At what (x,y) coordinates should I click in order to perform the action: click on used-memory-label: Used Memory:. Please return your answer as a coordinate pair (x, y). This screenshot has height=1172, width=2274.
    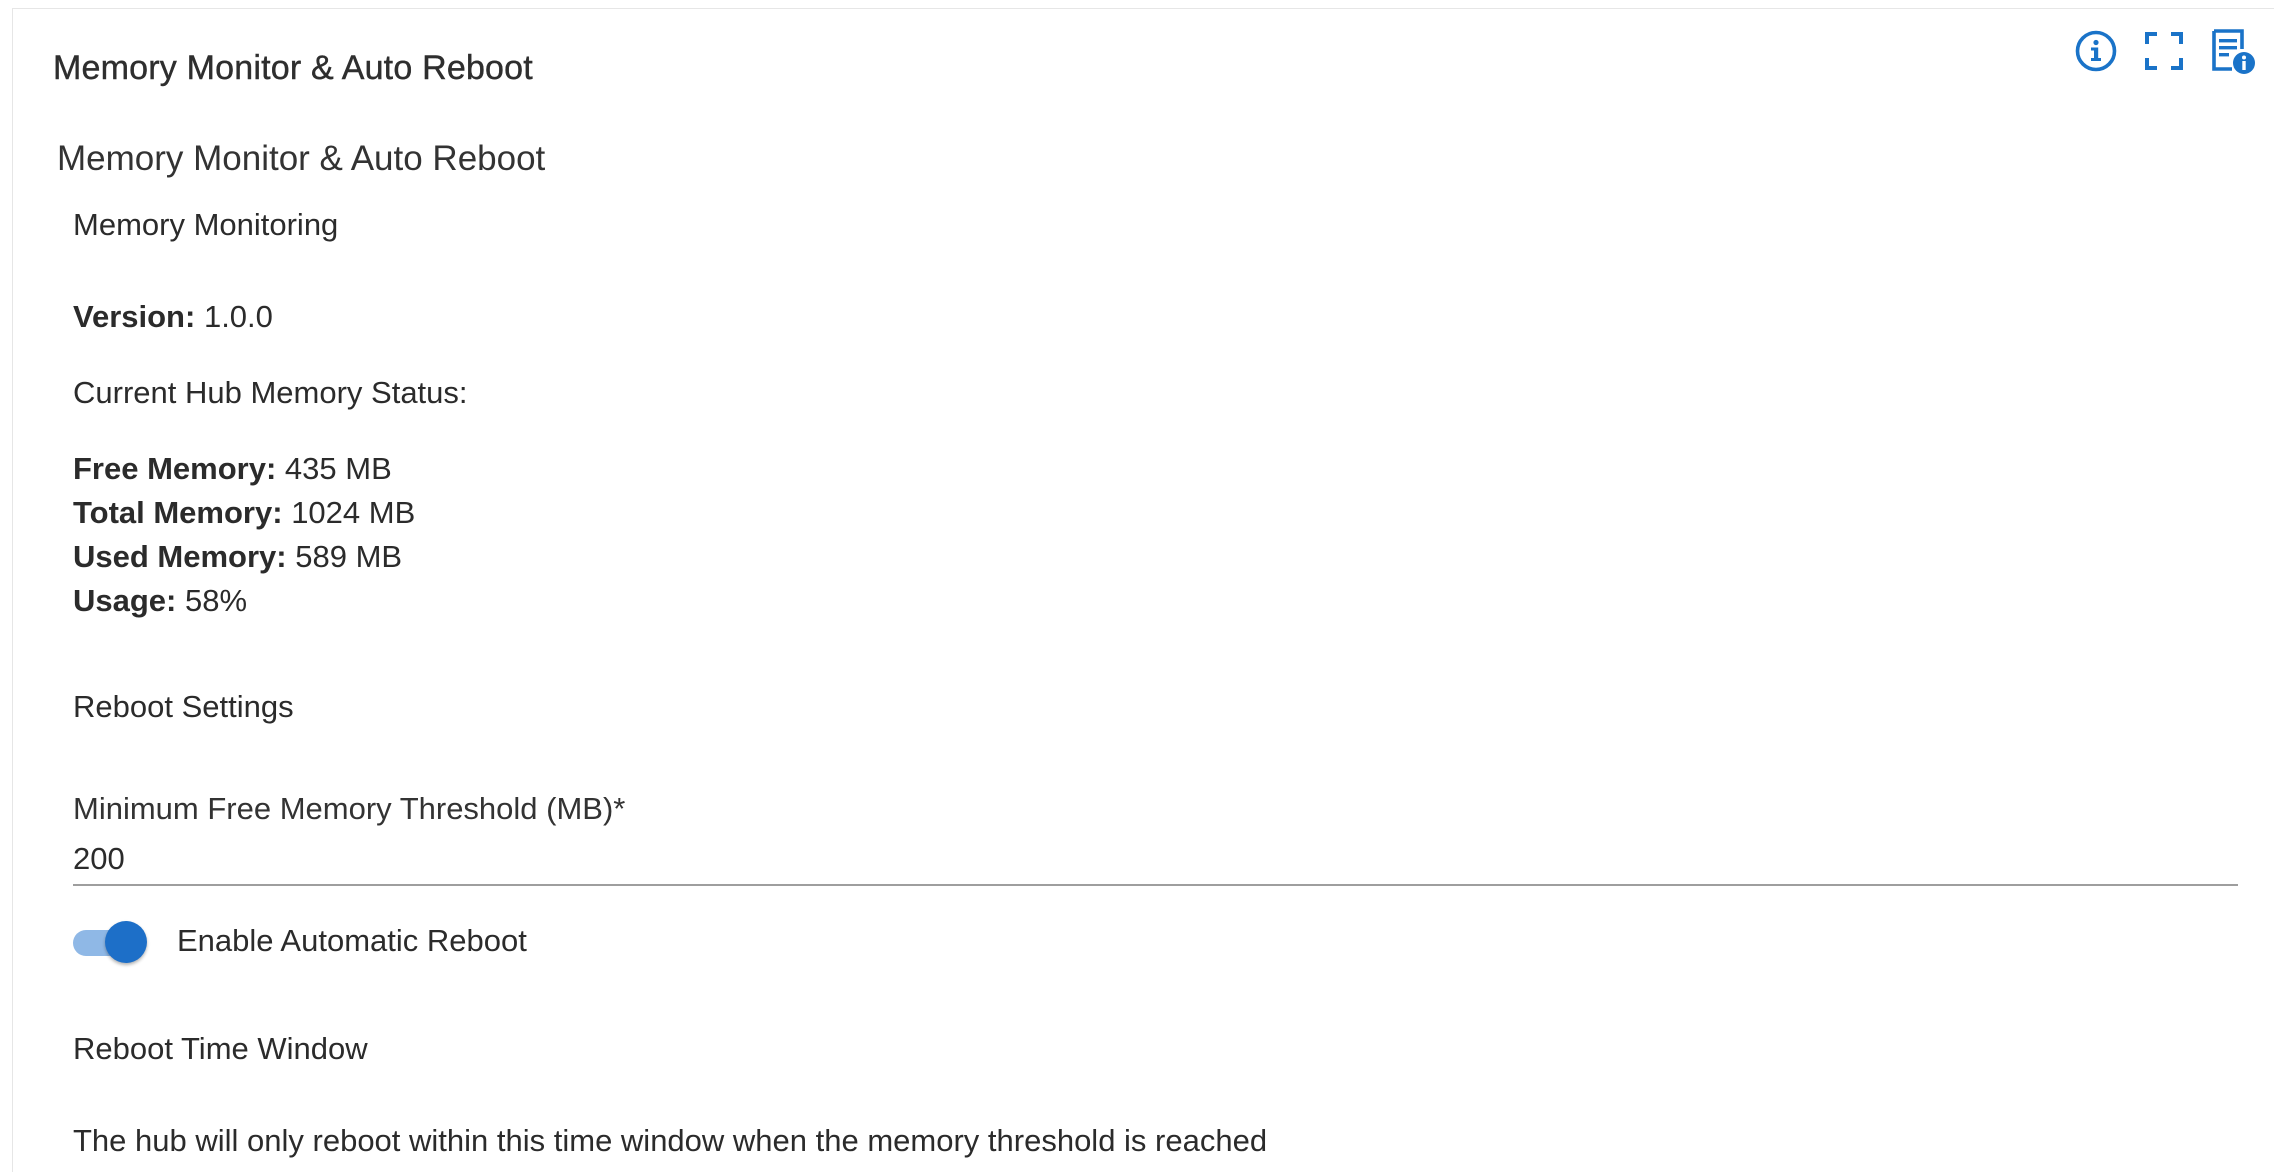
    Looking at the image, I should click on (180, 556).